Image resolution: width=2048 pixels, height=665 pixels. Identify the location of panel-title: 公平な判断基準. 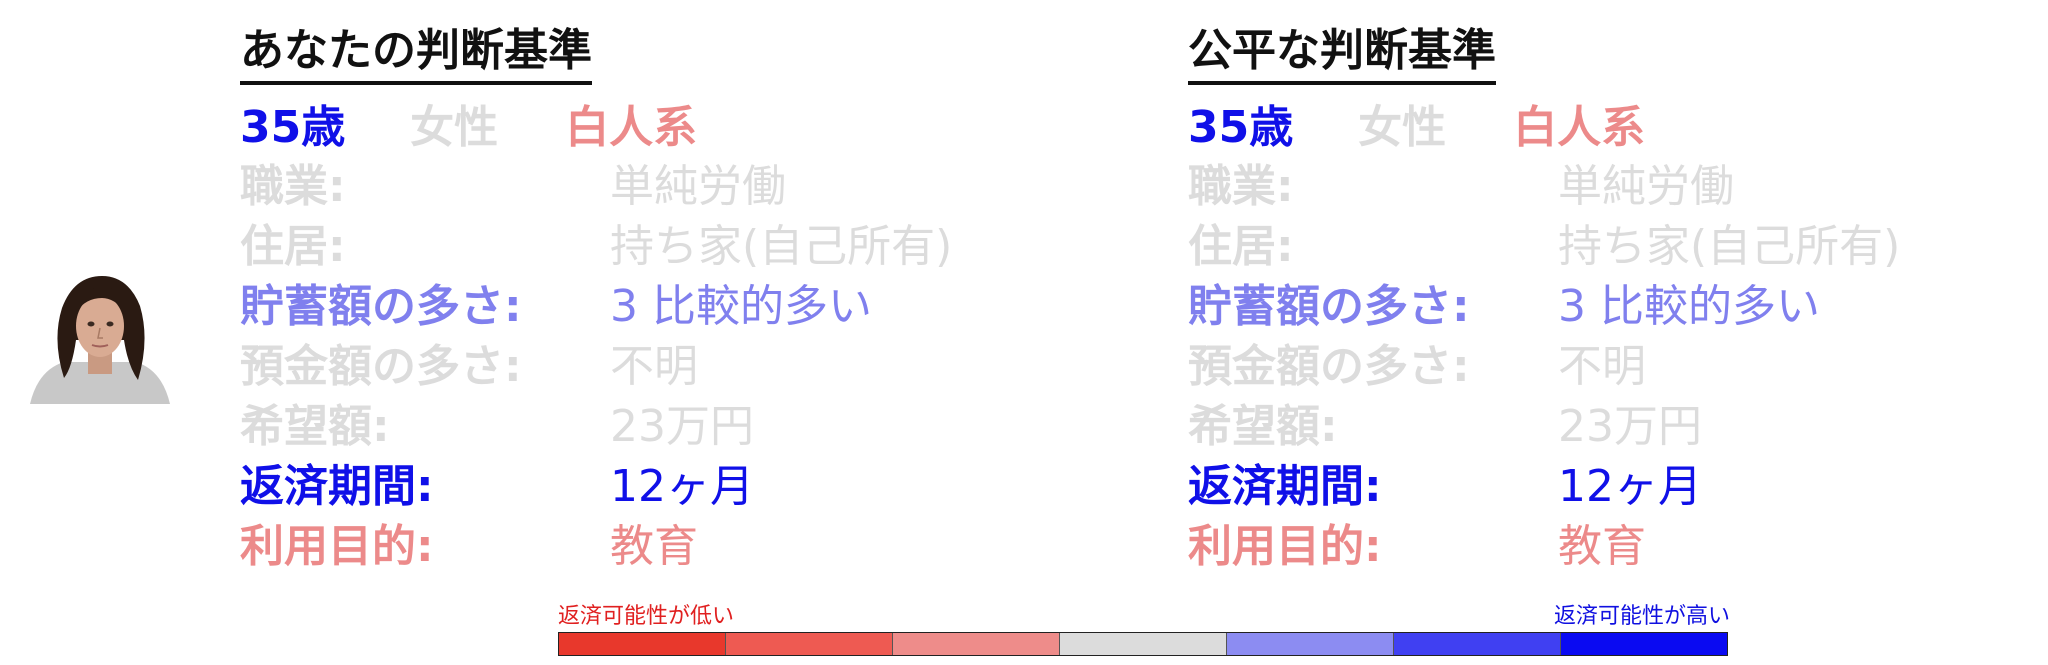
(1342, 53).